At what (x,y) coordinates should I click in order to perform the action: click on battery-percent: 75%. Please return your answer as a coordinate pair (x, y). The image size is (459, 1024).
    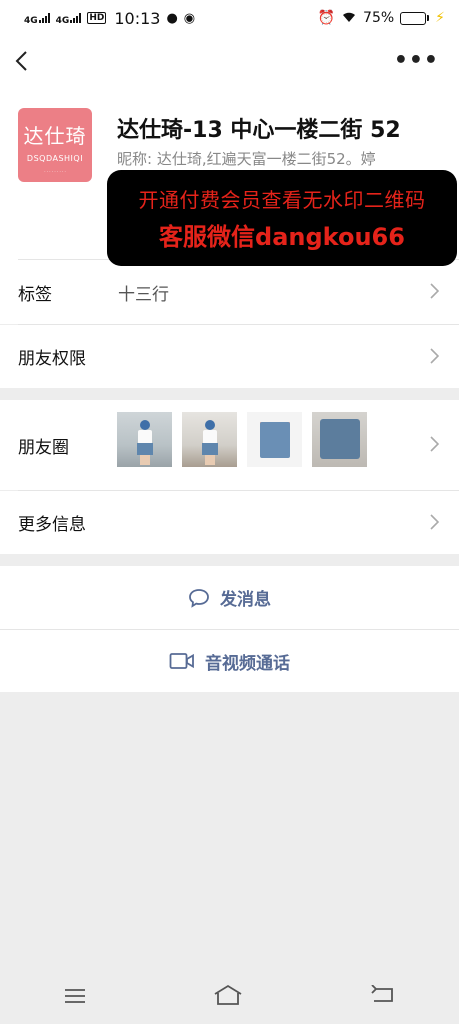
    Looking at the image, I should click on (379, 18).